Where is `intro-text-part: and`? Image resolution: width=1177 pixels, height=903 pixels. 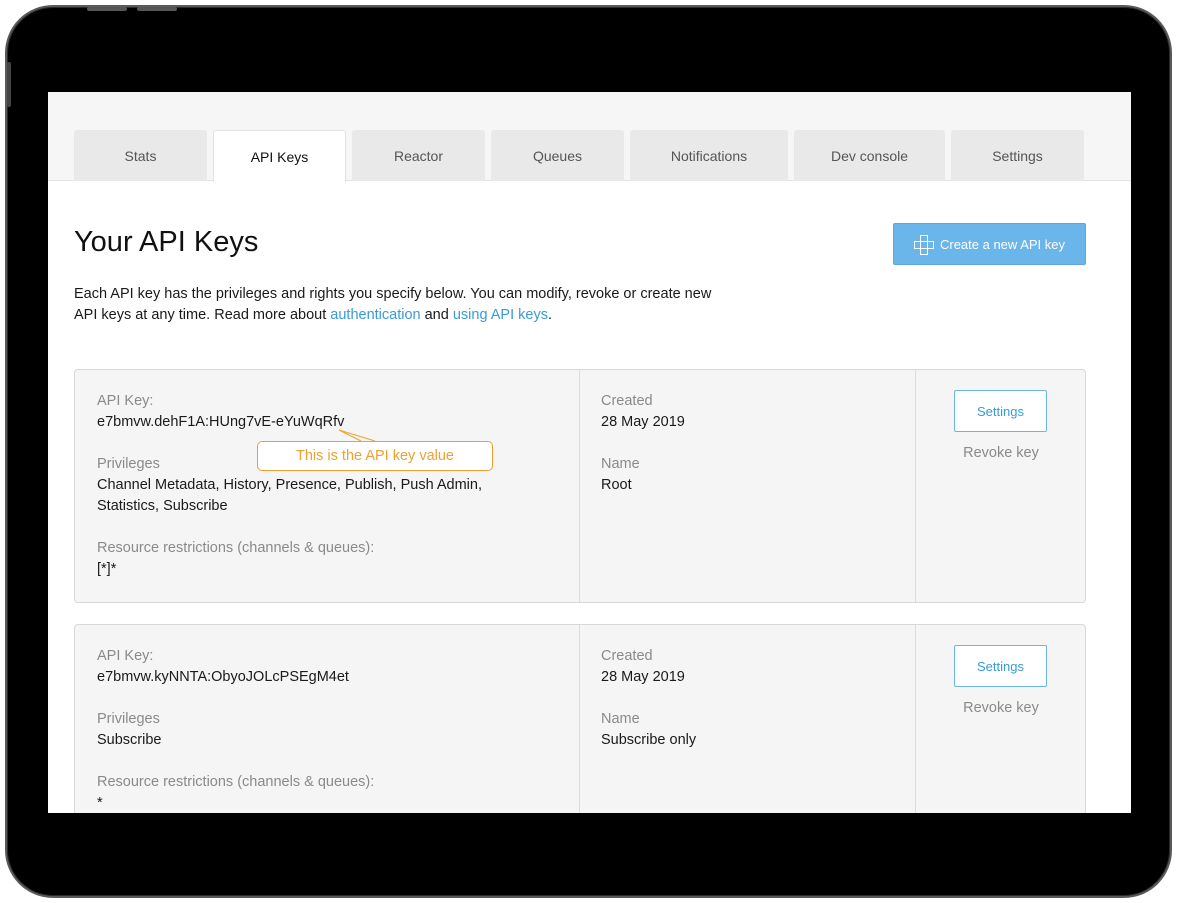
intro-text-part: and is located at coordinates (436, 315).